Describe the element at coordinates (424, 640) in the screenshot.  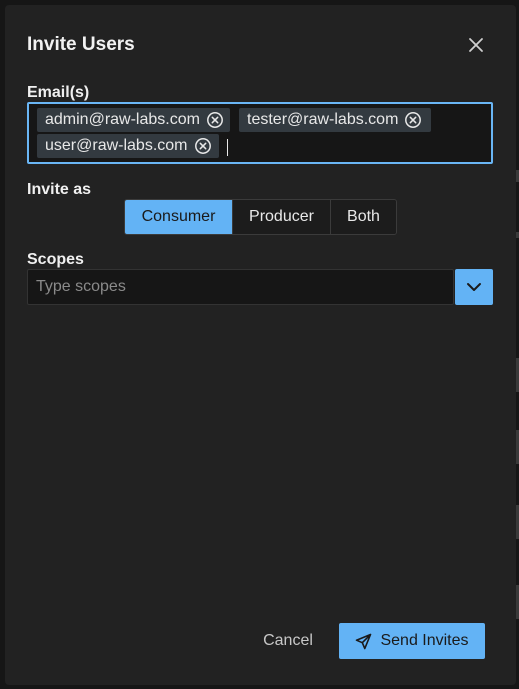
I see `send-invites-label: Send Invites` at that location.